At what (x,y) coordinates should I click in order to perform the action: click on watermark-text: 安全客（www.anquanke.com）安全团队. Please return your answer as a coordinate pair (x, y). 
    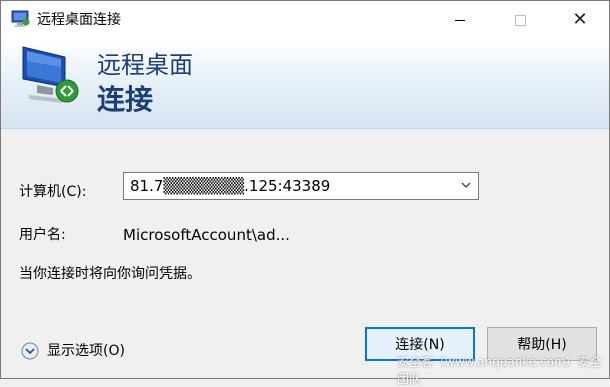
    Looking at the image, I should click on (499, 370).